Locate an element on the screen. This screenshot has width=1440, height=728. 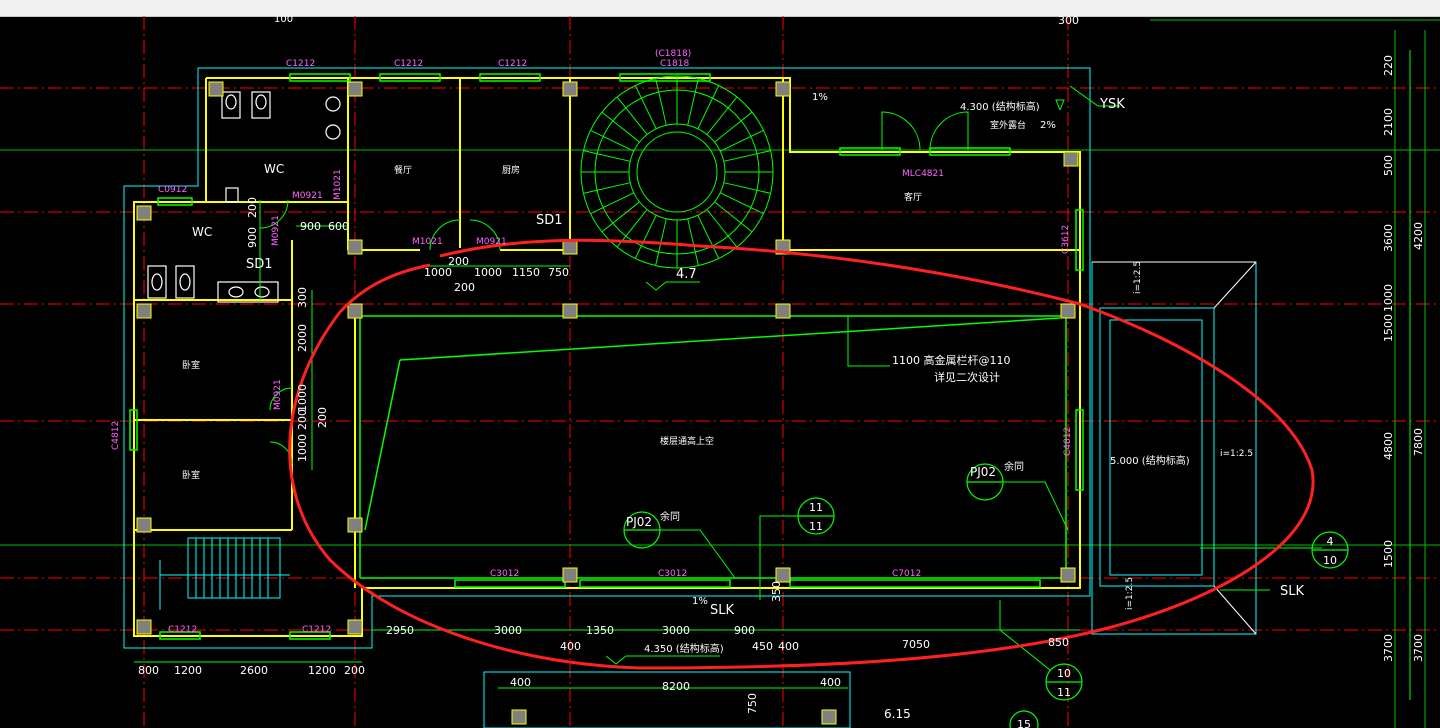
tag-m0921-a: M0921 is located at coordinates (307, 196).